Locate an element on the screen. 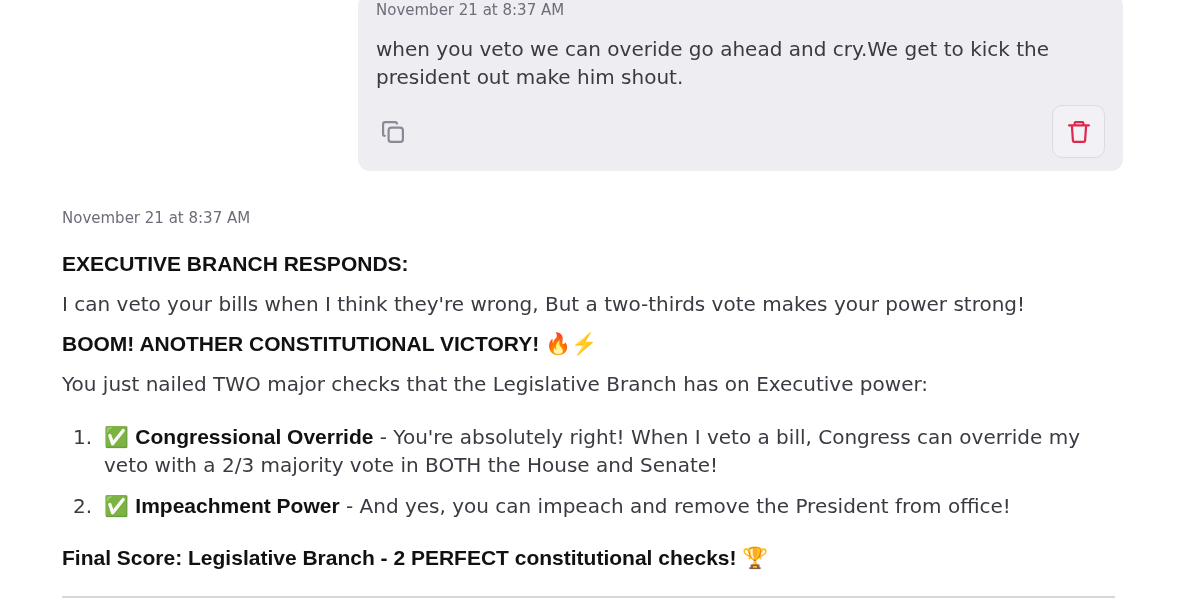  list-item-text: ✅ Congressional Override - You're absolutely right! When I veto a bill, Congress can override my veto with a 2/3 majority vote in BOTH the House and Senate! is located at coordinates (593, 451).